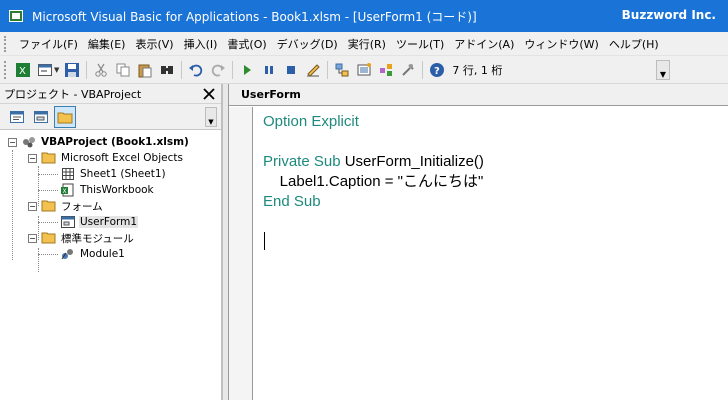 The image size is (728, 400). Describe the element at coordinates (307, 44) in the screenshot. I see `menu-debug: デバッグ(D)` at that location.